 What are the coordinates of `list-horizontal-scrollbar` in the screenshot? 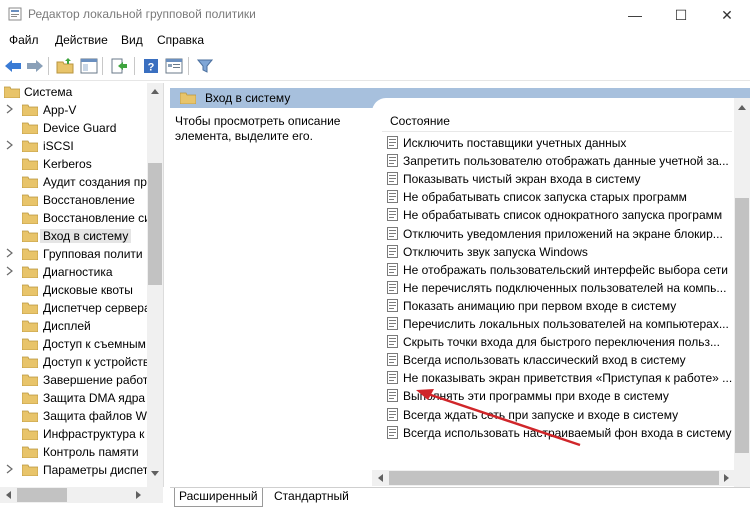 It's located at (561, 478).